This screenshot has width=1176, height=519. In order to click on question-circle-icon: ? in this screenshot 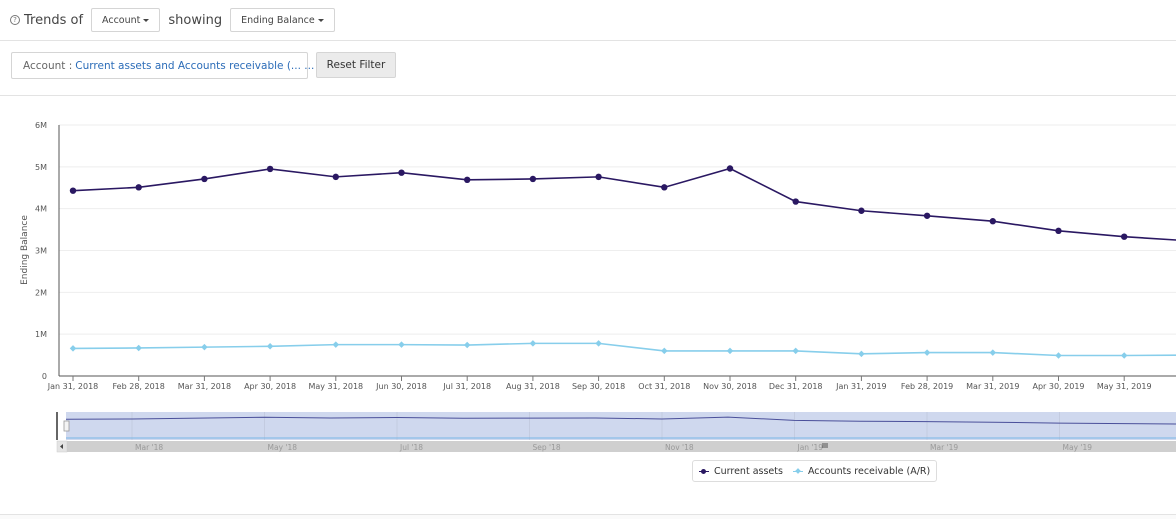, I will do `click(15, 20)`.